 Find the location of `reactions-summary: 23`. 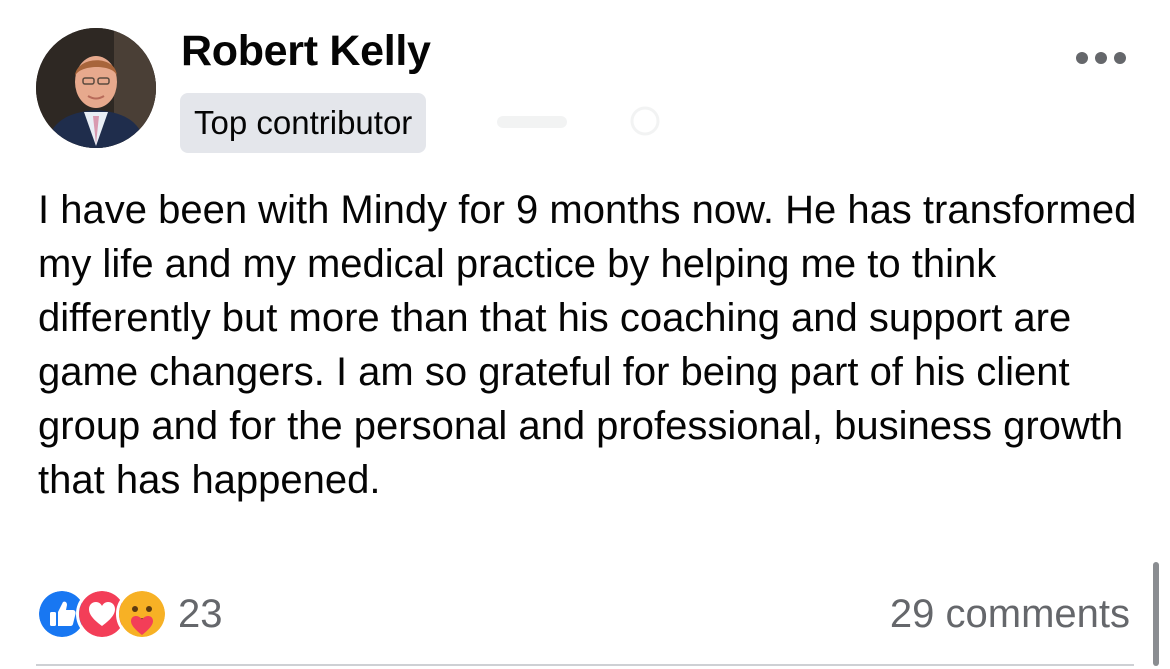

reactions-summary: 23 is located at coordinates (129, 614).